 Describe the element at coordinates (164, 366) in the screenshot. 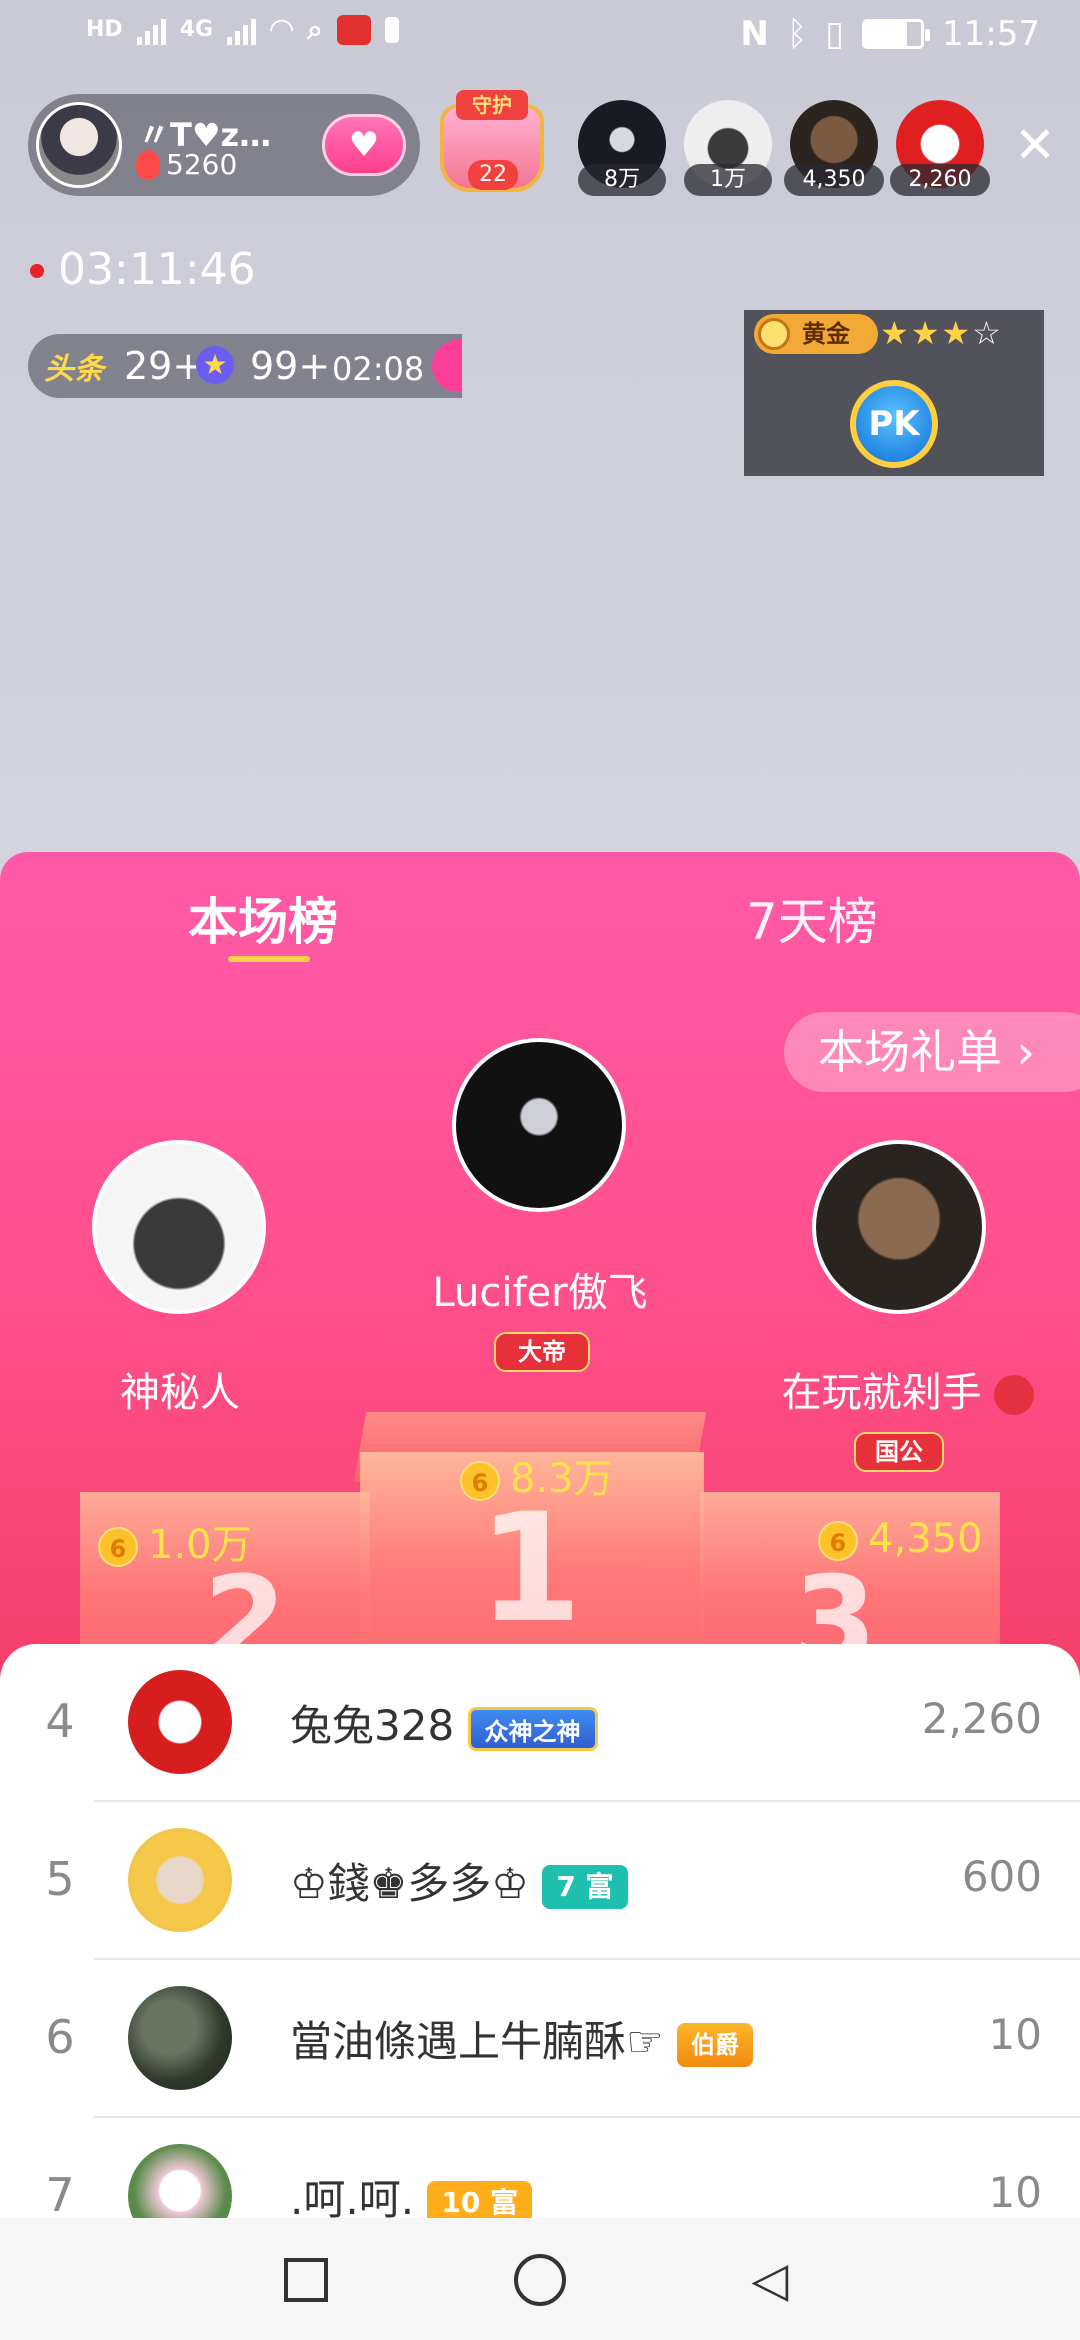

I see `headline-count-a: 29+` at that location.